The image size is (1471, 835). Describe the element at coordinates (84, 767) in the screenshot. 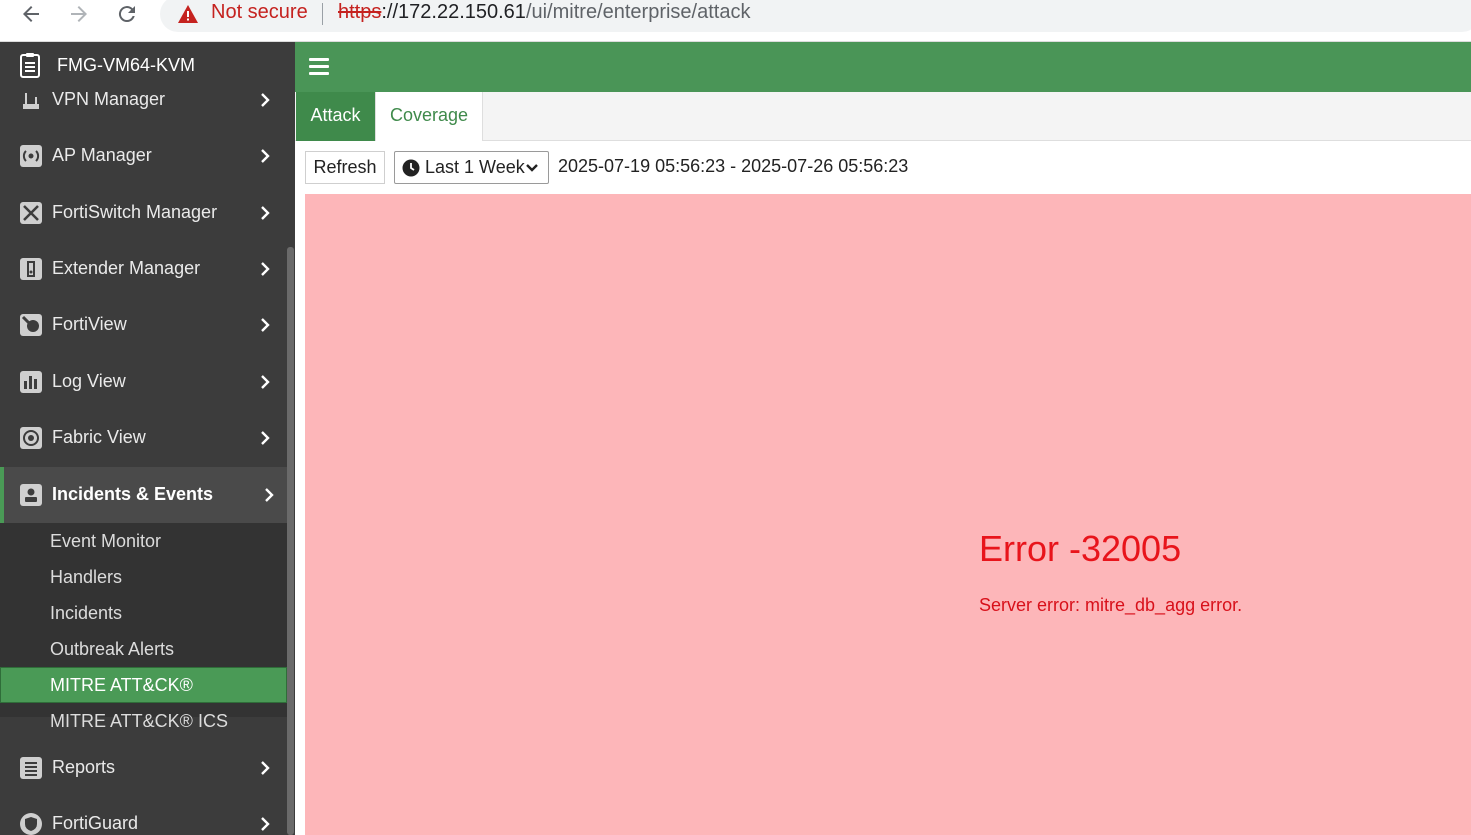

I see `sidebar-item-label: Reports` at that location.